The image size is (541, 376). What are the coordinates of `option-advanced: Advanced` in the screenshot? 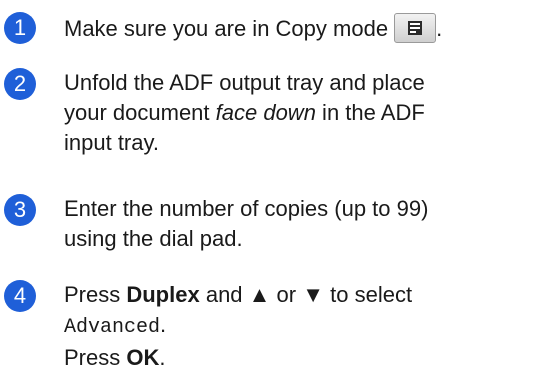 It's located at (112, 327).